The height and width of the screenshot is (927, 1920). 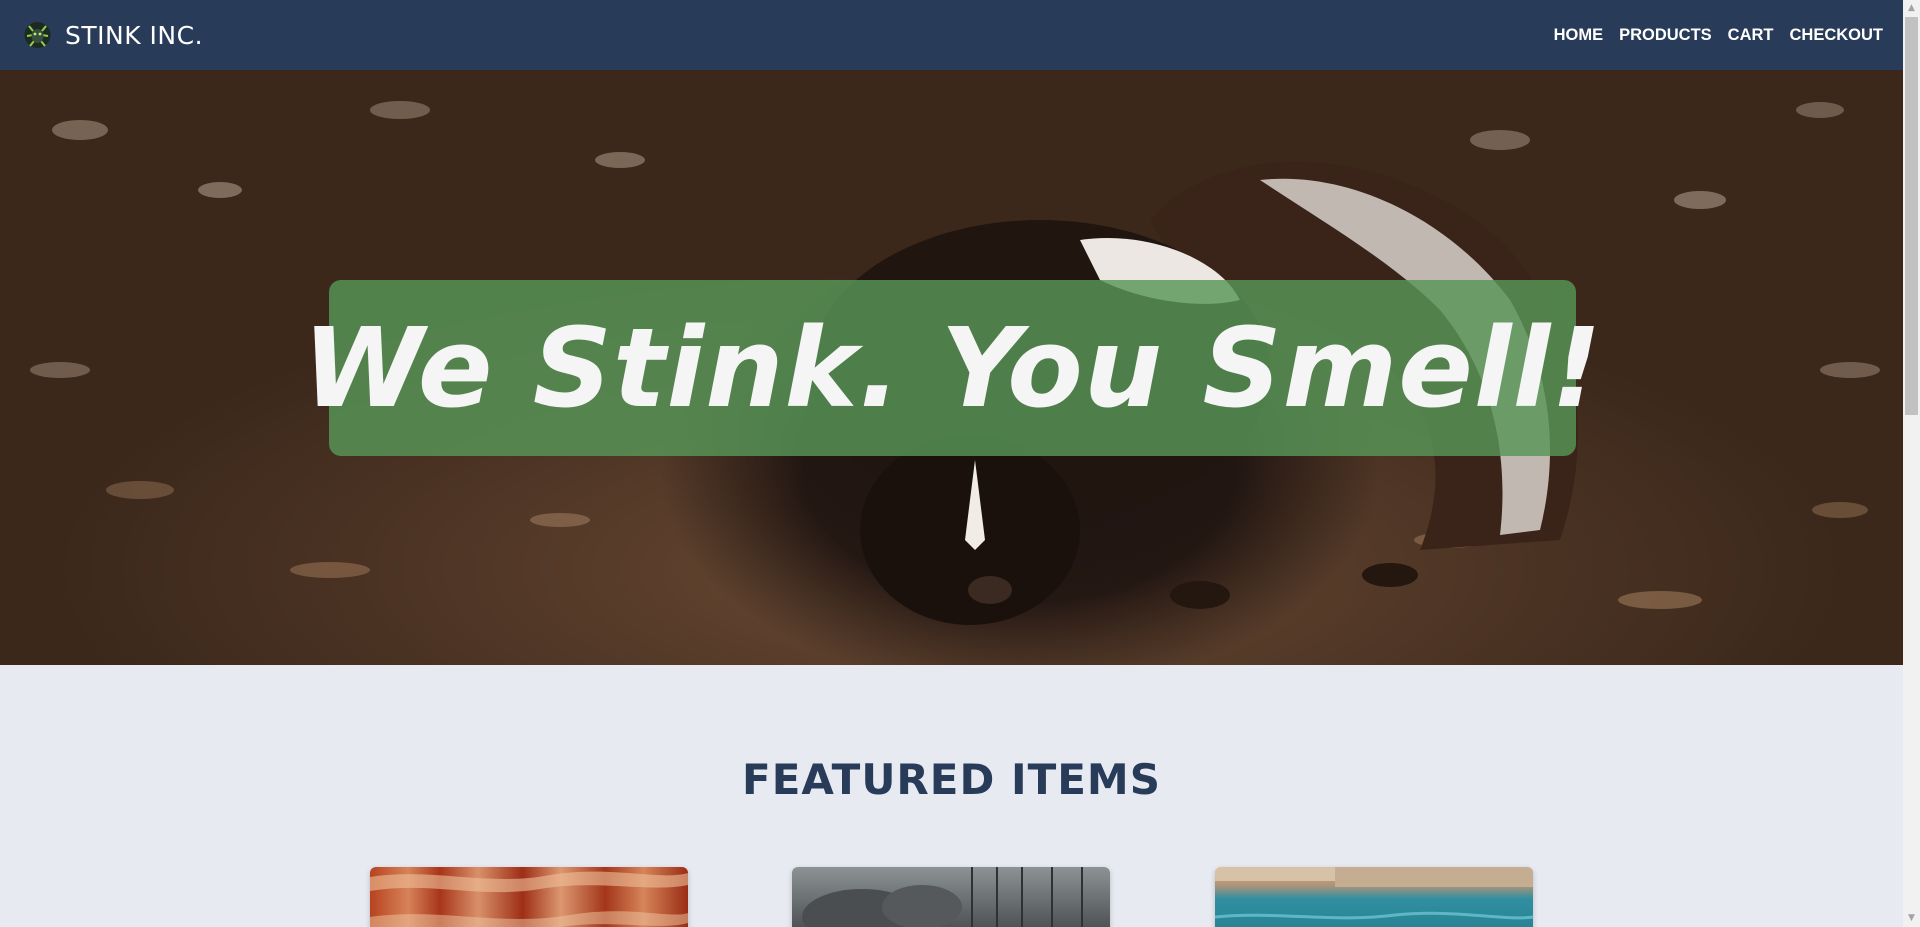 What do you see at coordinates (134, 35) in the screenshot?
I see `brand-name: STINK INC.` at bounding box center [134, 35].